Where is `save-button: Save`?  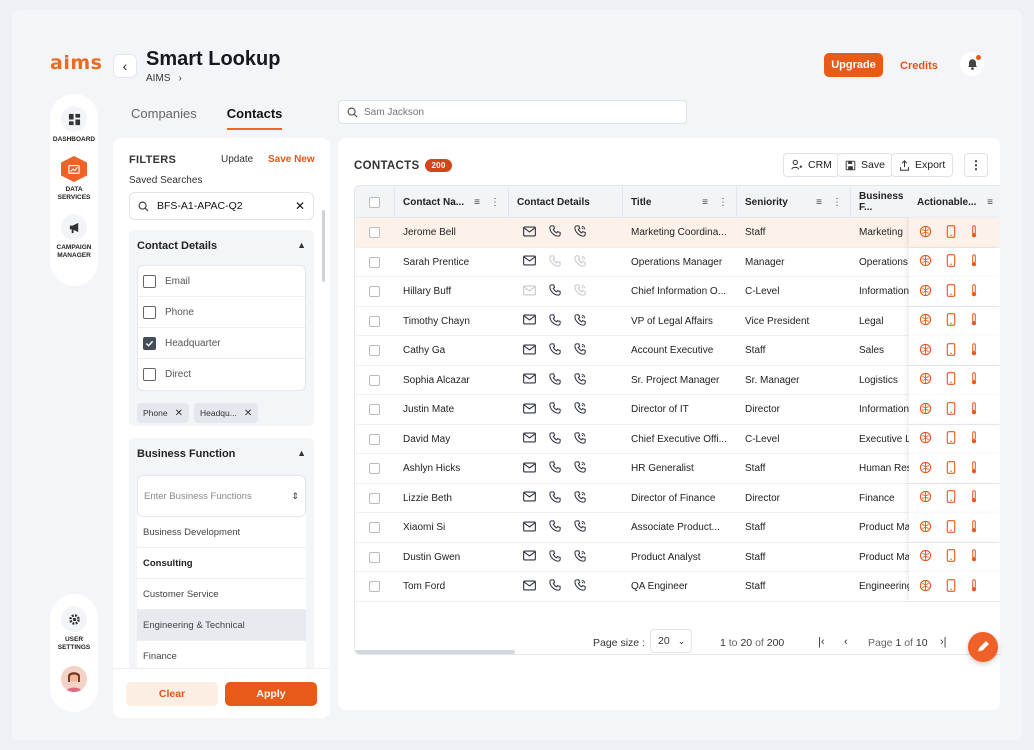
save-button: Save is located at coordinates (865, 165).